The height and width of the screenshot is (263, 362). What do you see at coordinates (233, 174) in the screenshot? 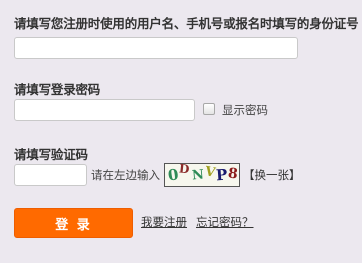
I see `captcha-char: 8` at bounding box center [233, 174].